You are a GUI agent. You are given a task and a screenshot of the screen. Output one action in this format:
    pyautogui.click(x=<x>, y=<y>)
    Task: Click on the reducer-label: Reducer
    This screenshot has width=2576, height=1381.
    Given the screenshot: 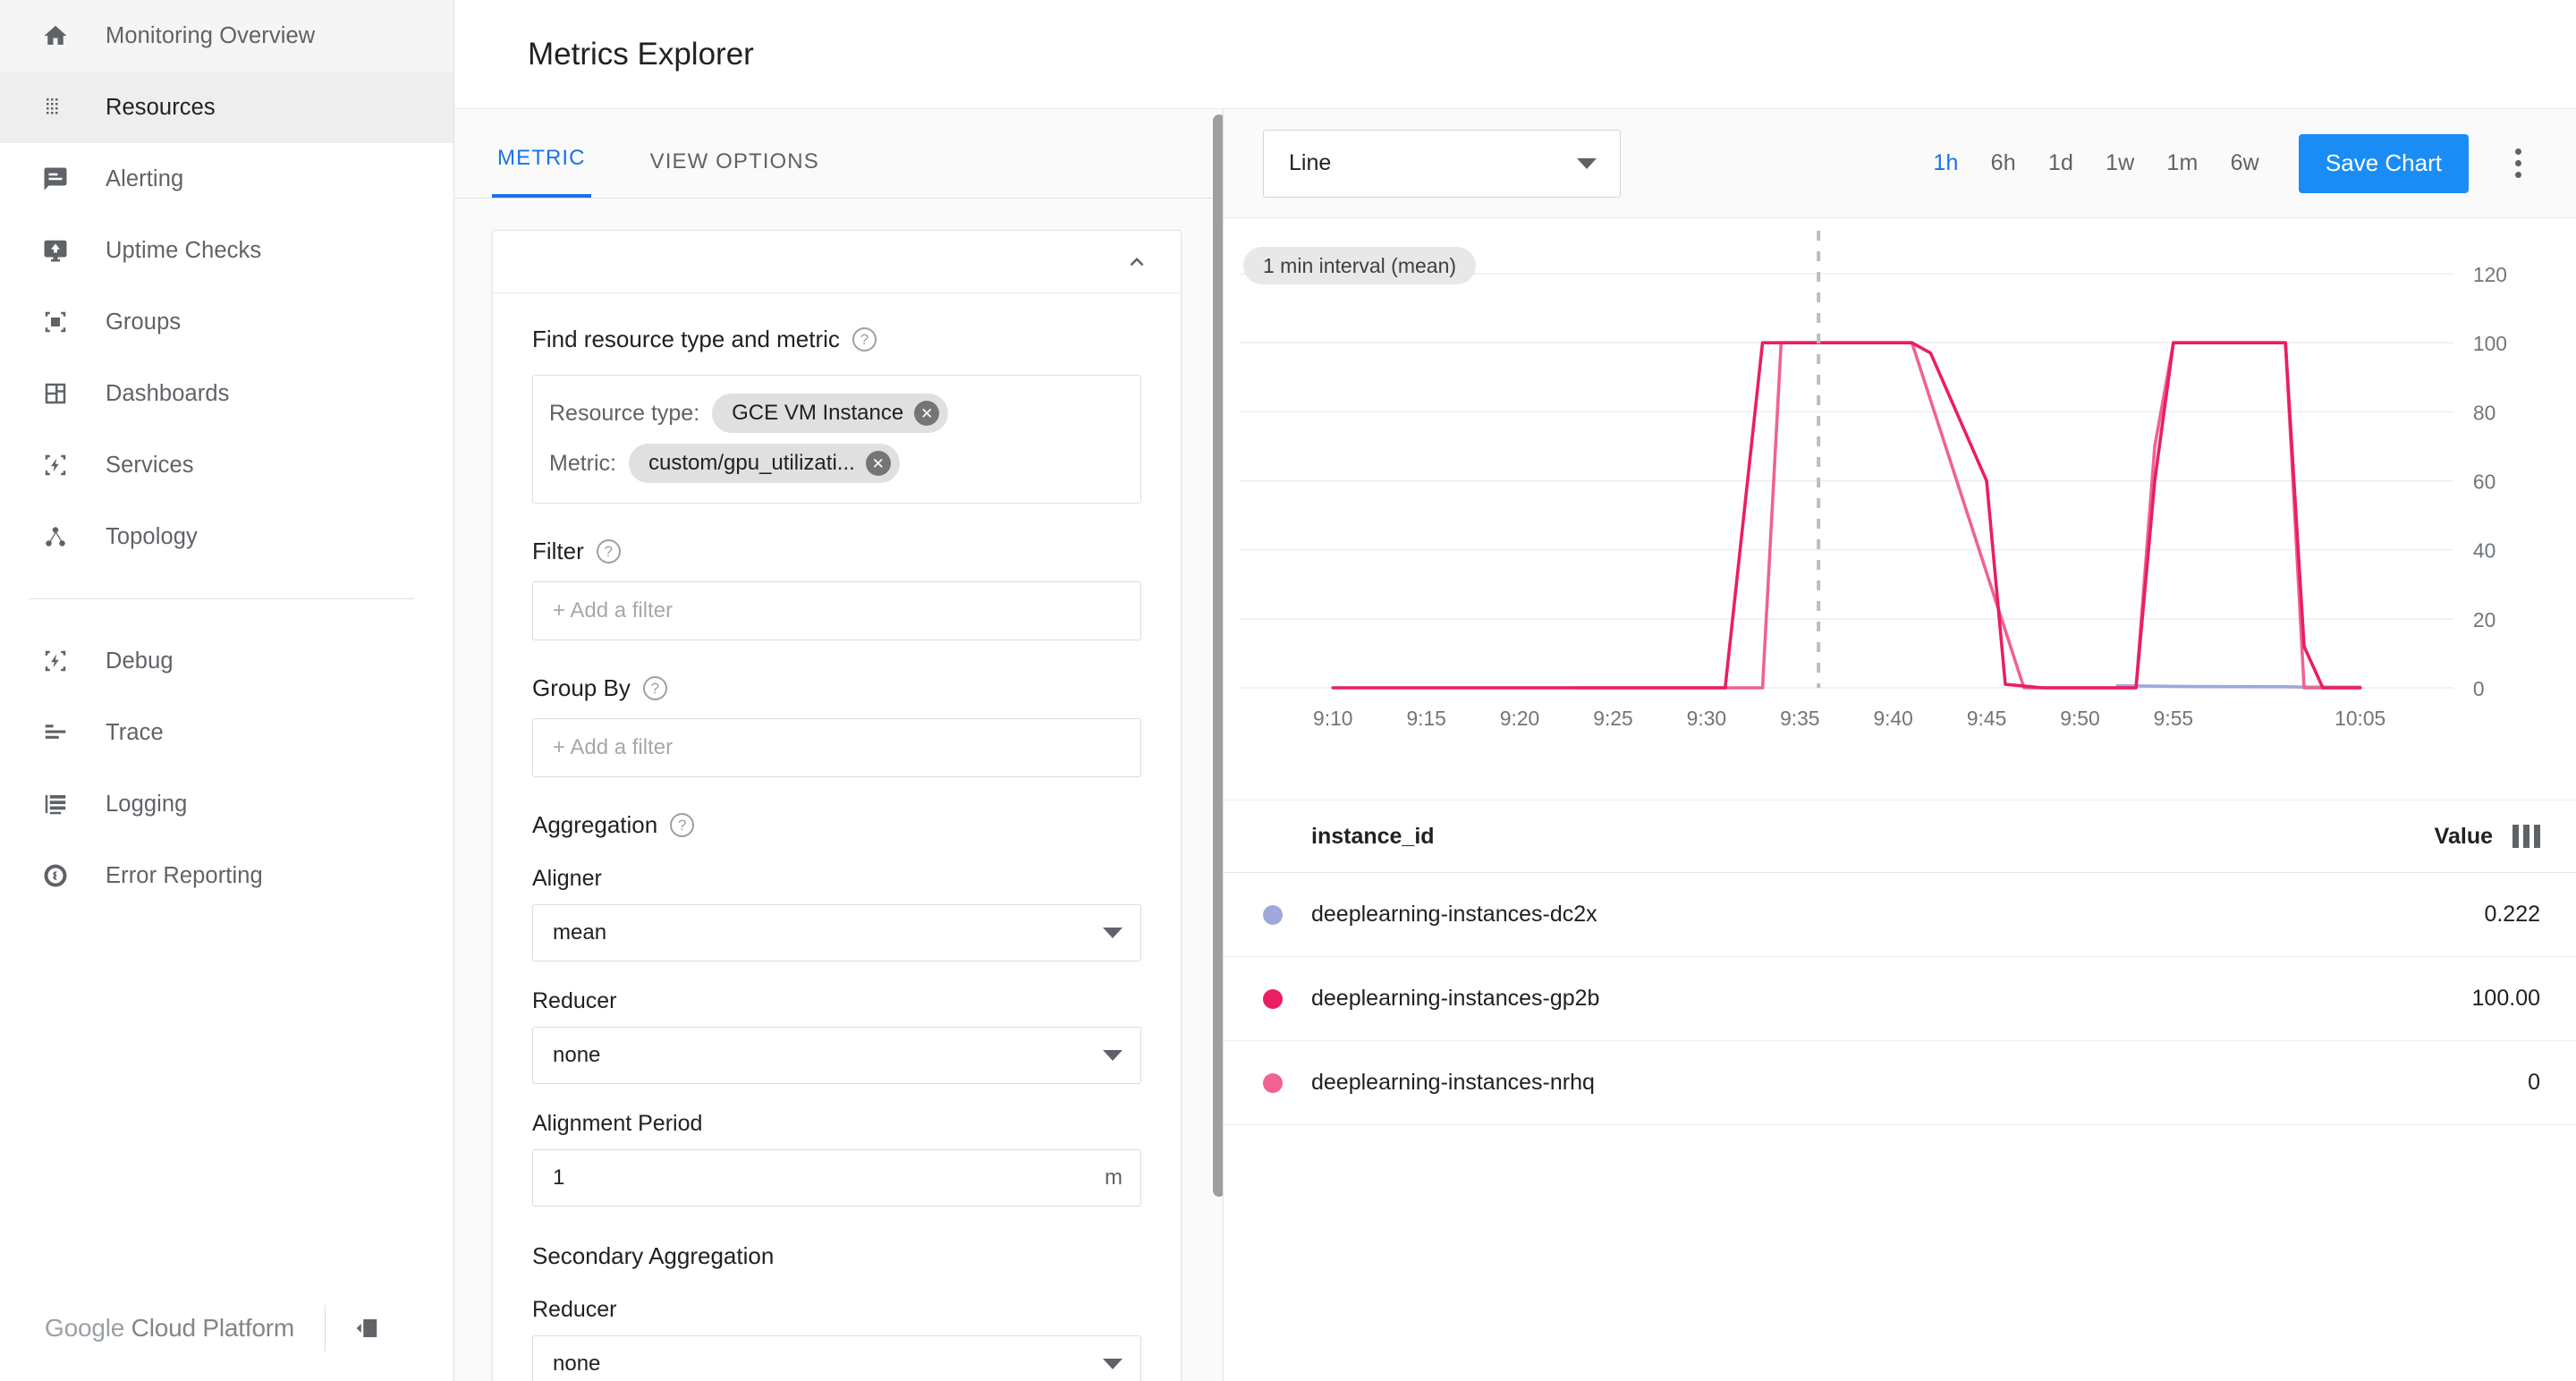 What is the action you would take?
    pyautogui.click(x=574, y=1000)
    